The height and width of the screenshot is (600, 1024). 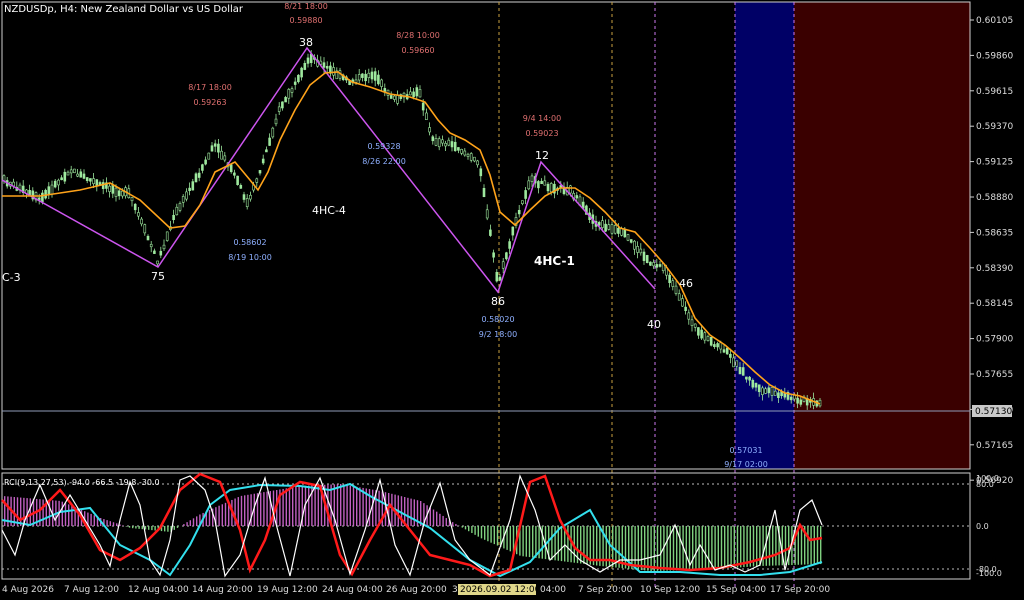 I want to click on price-tick-label: 0.57165, so click(x=994, y=446).